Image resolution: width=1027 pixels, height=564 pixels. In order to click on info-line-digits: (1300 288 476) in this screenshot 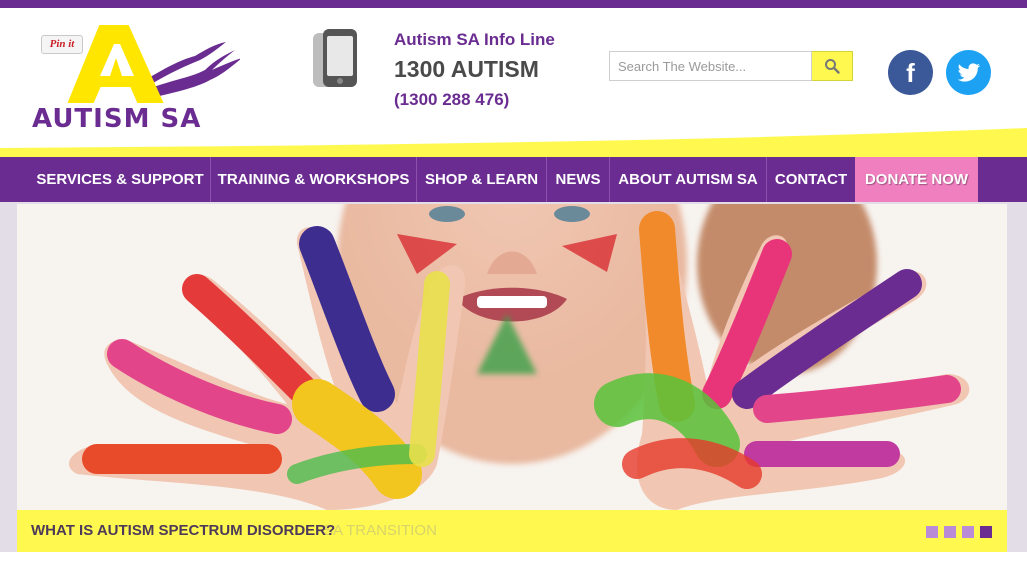, I will do `click(451, 100)`.